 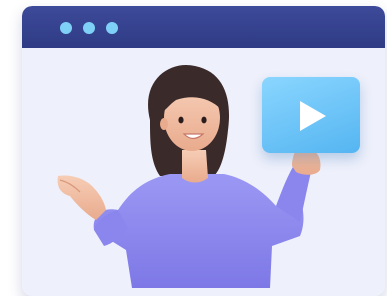 I want to click on ear, so click(x=164, y=124).